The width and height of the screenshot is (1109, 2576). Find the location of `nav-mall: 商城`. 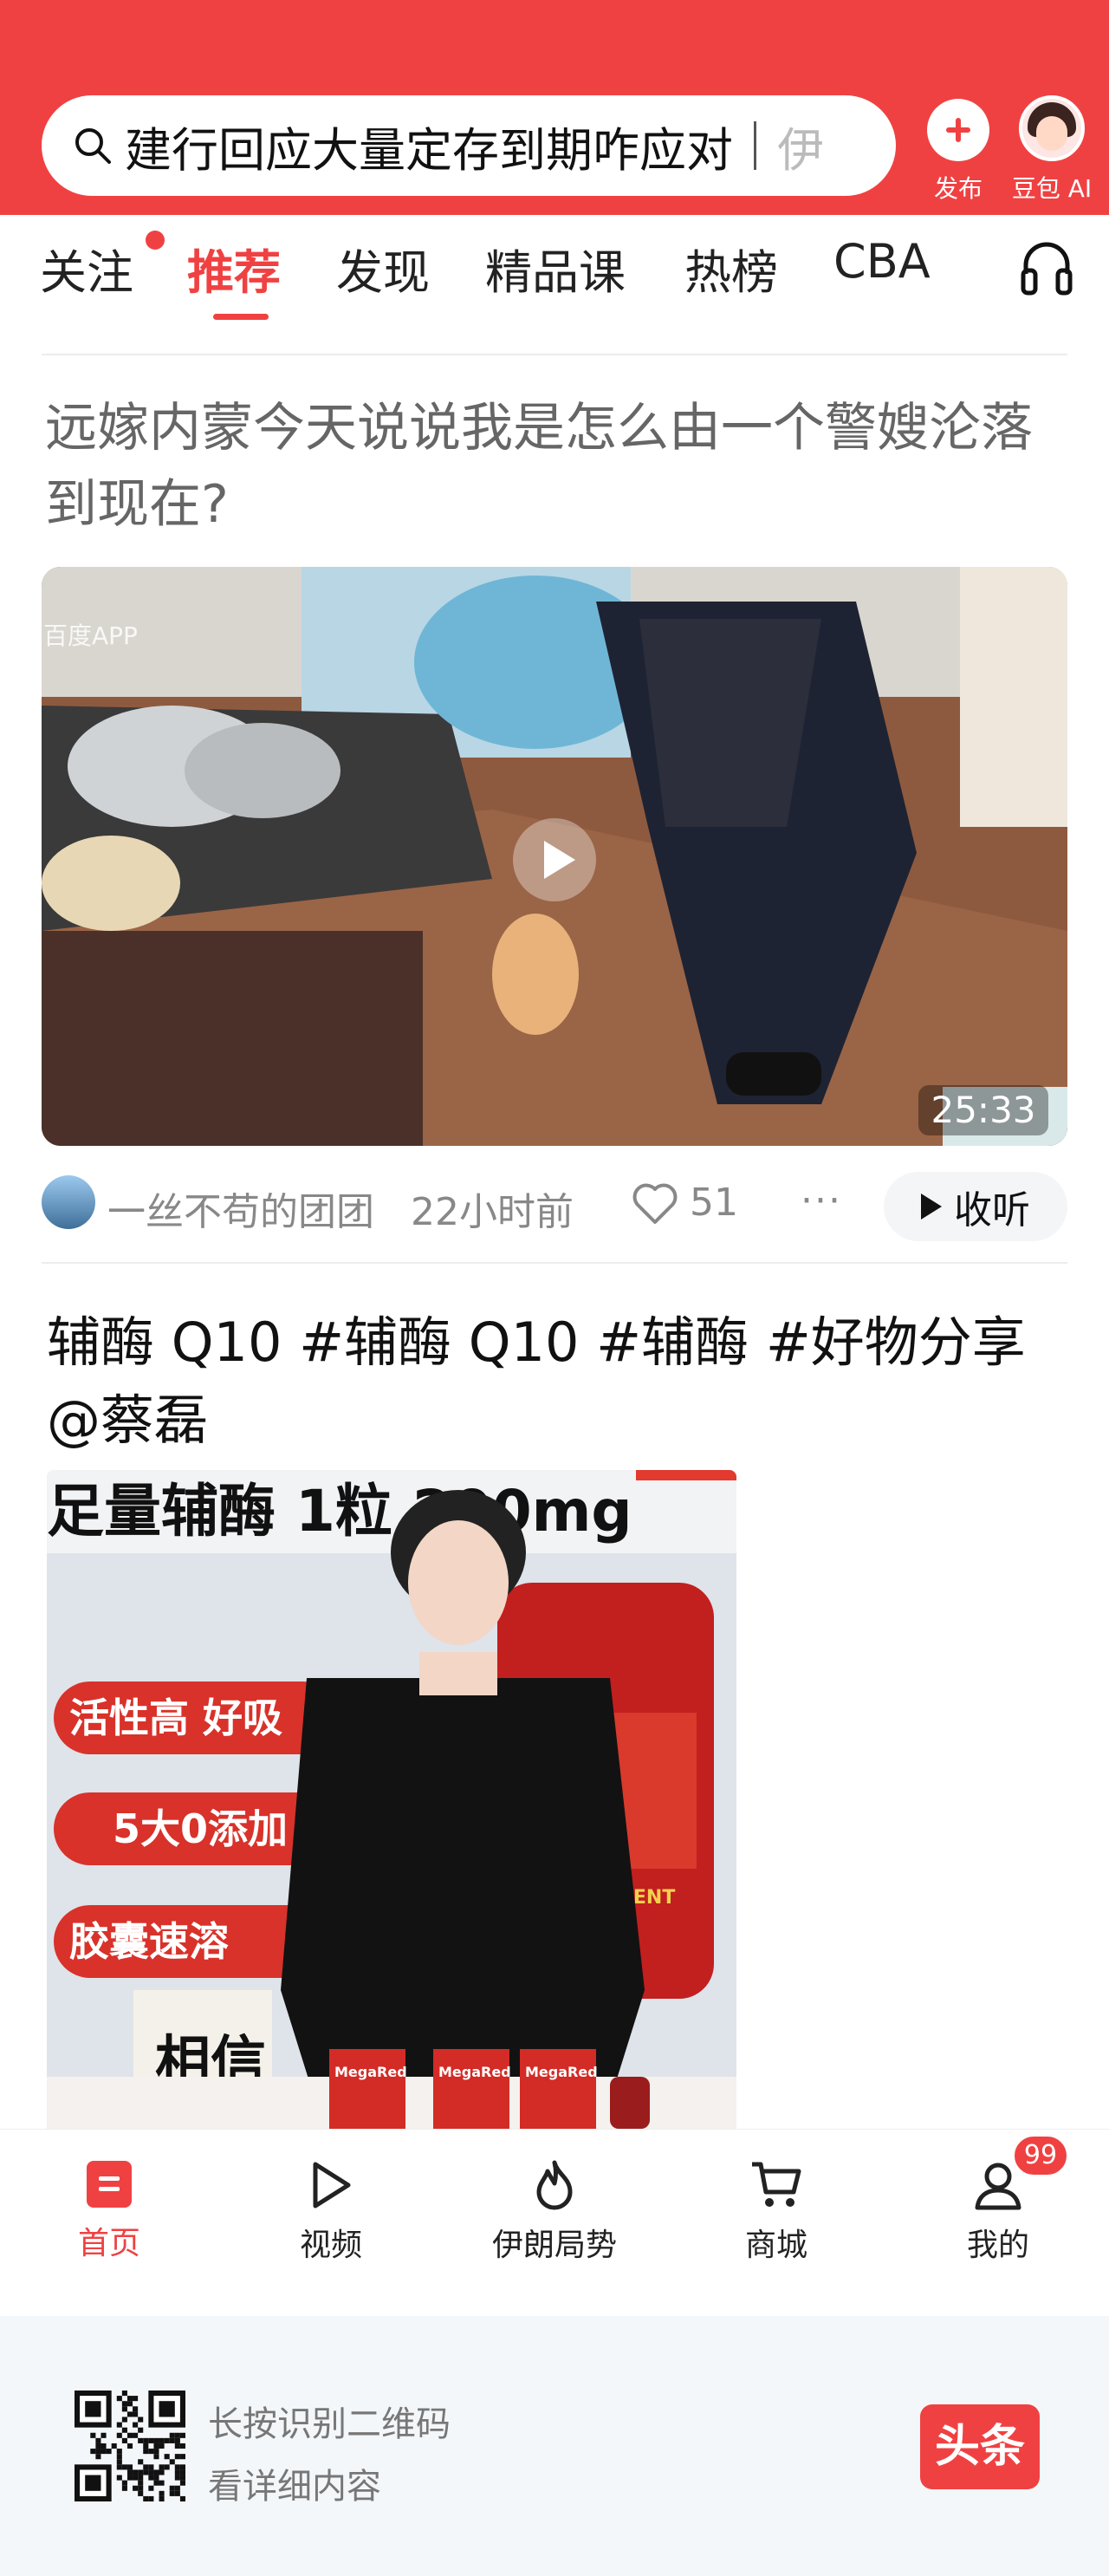

nav-mall: 商城 is located at coordinates (777, 2212).